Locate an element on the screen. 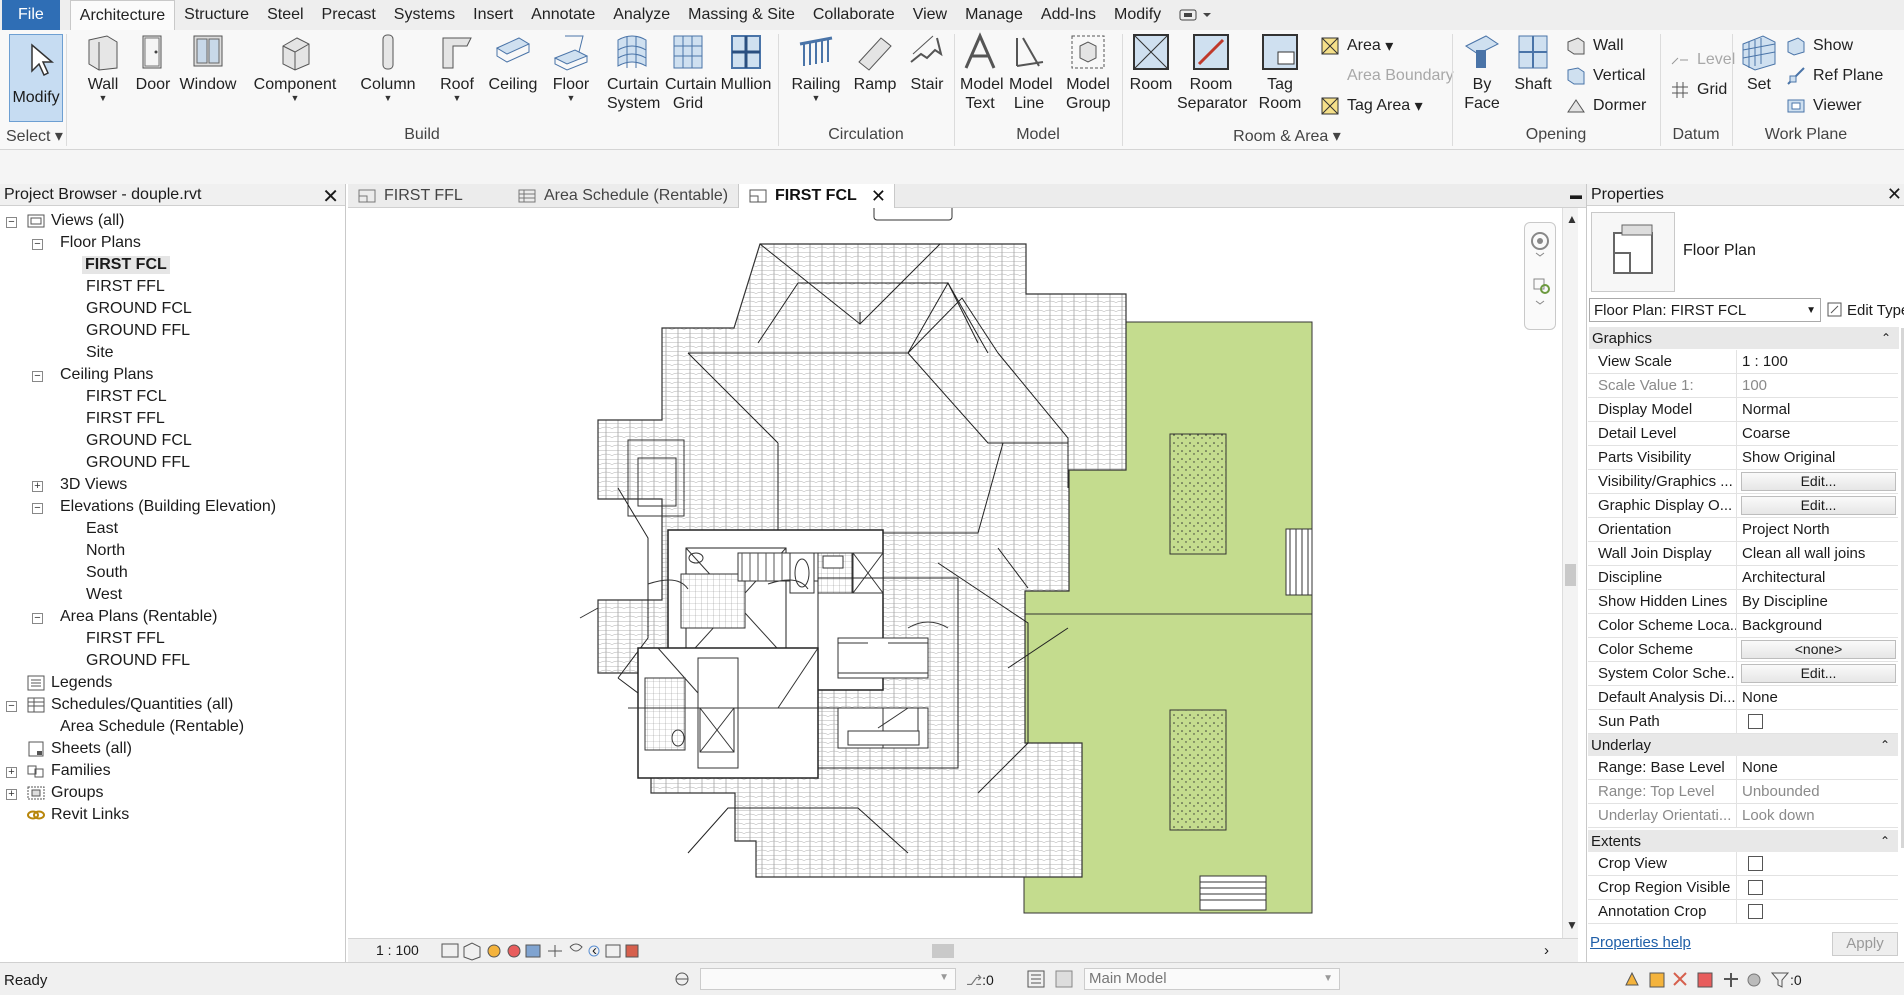  tree-area-schedule: Area Schedule (Rentable) is located at coordinates (152, 727).